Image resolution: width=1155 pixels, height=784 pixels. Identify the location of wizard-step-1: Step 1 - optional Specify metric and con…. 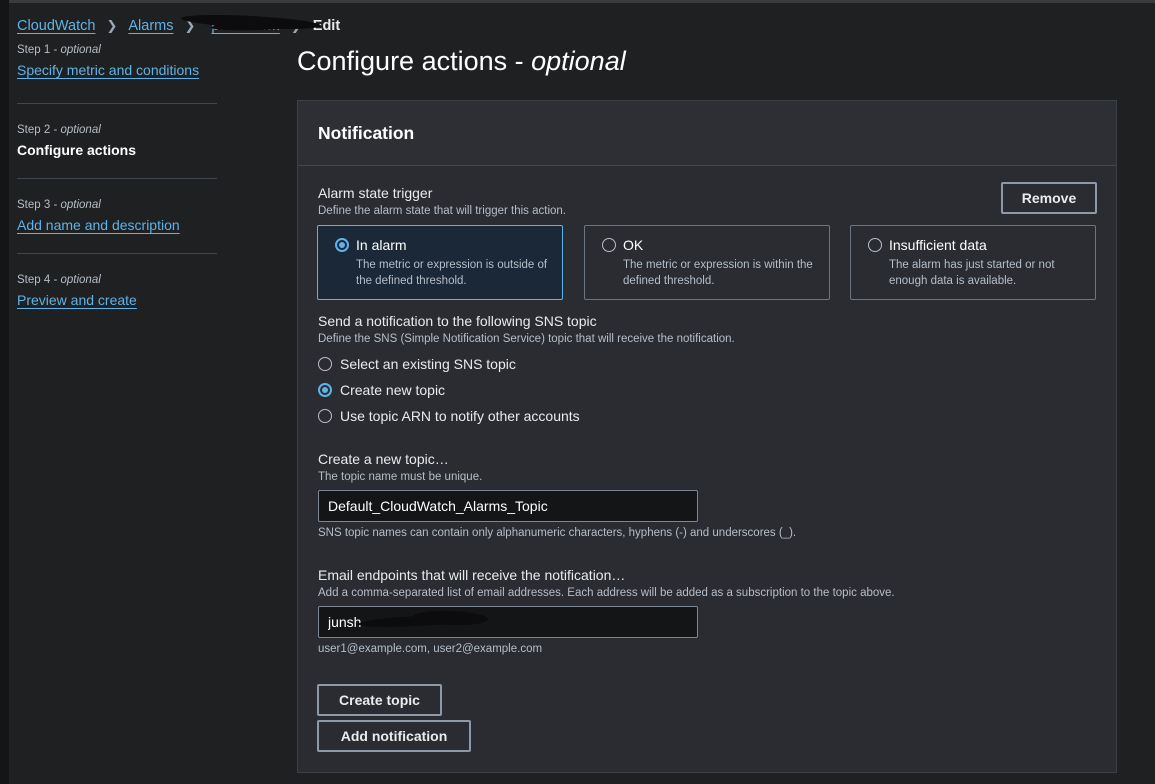
(117, 74).